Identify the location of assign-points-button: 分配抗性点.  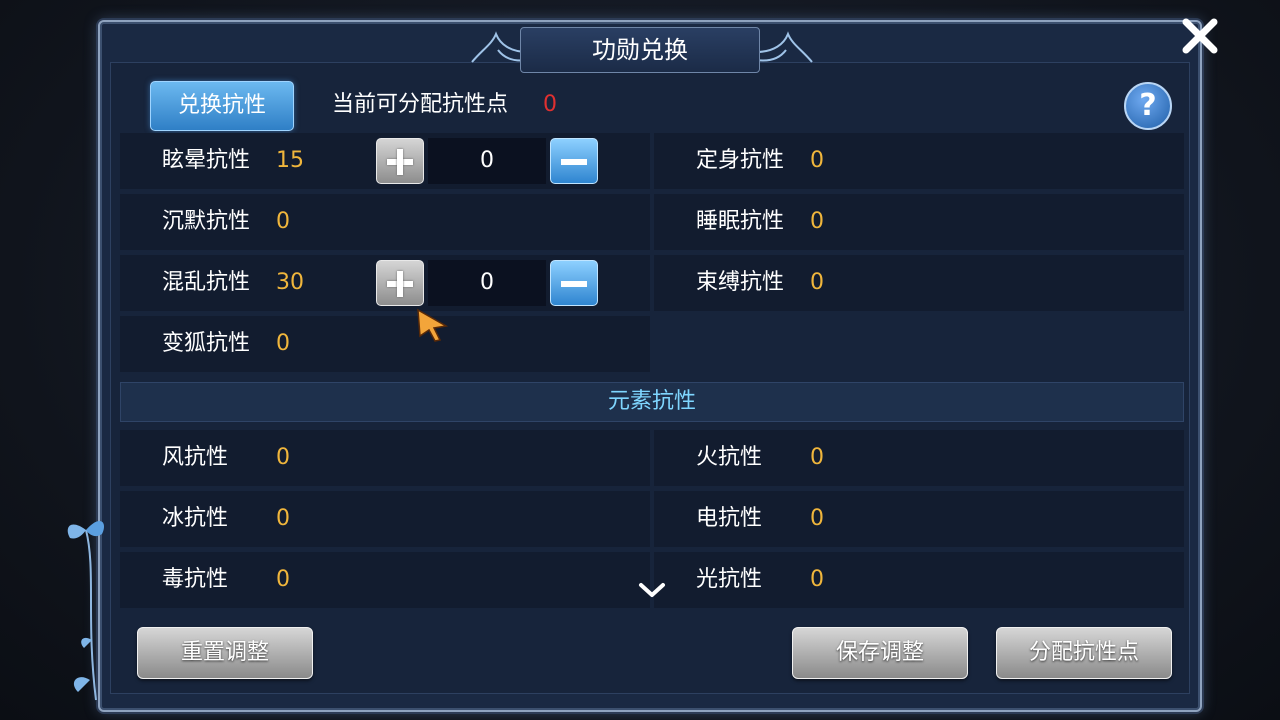
(1084, 653).